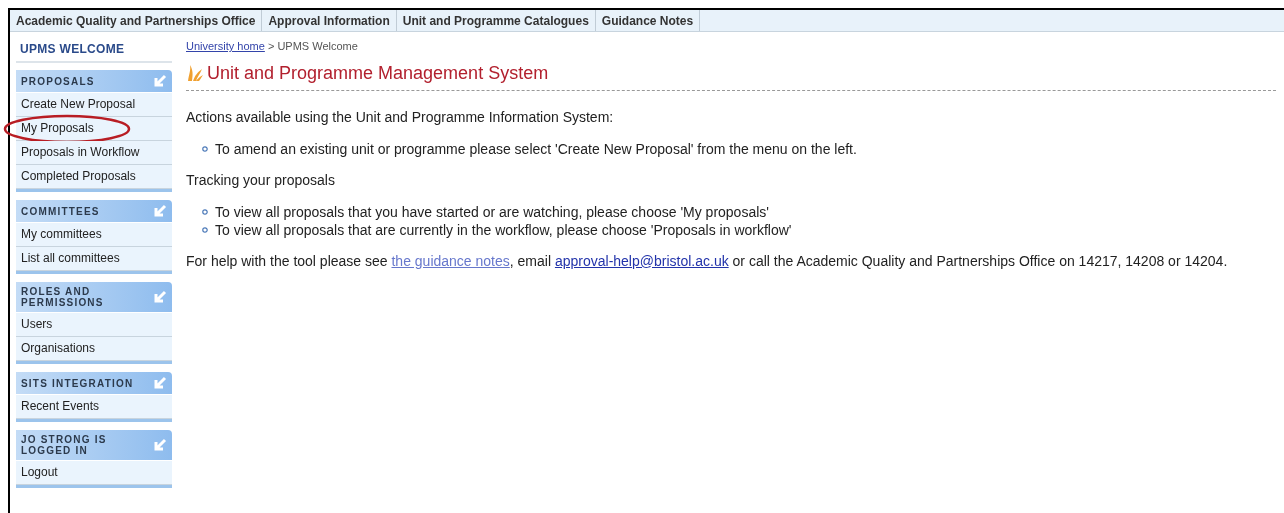  I want to click on paragraph: Tracking your proposals, so click(261, 180).